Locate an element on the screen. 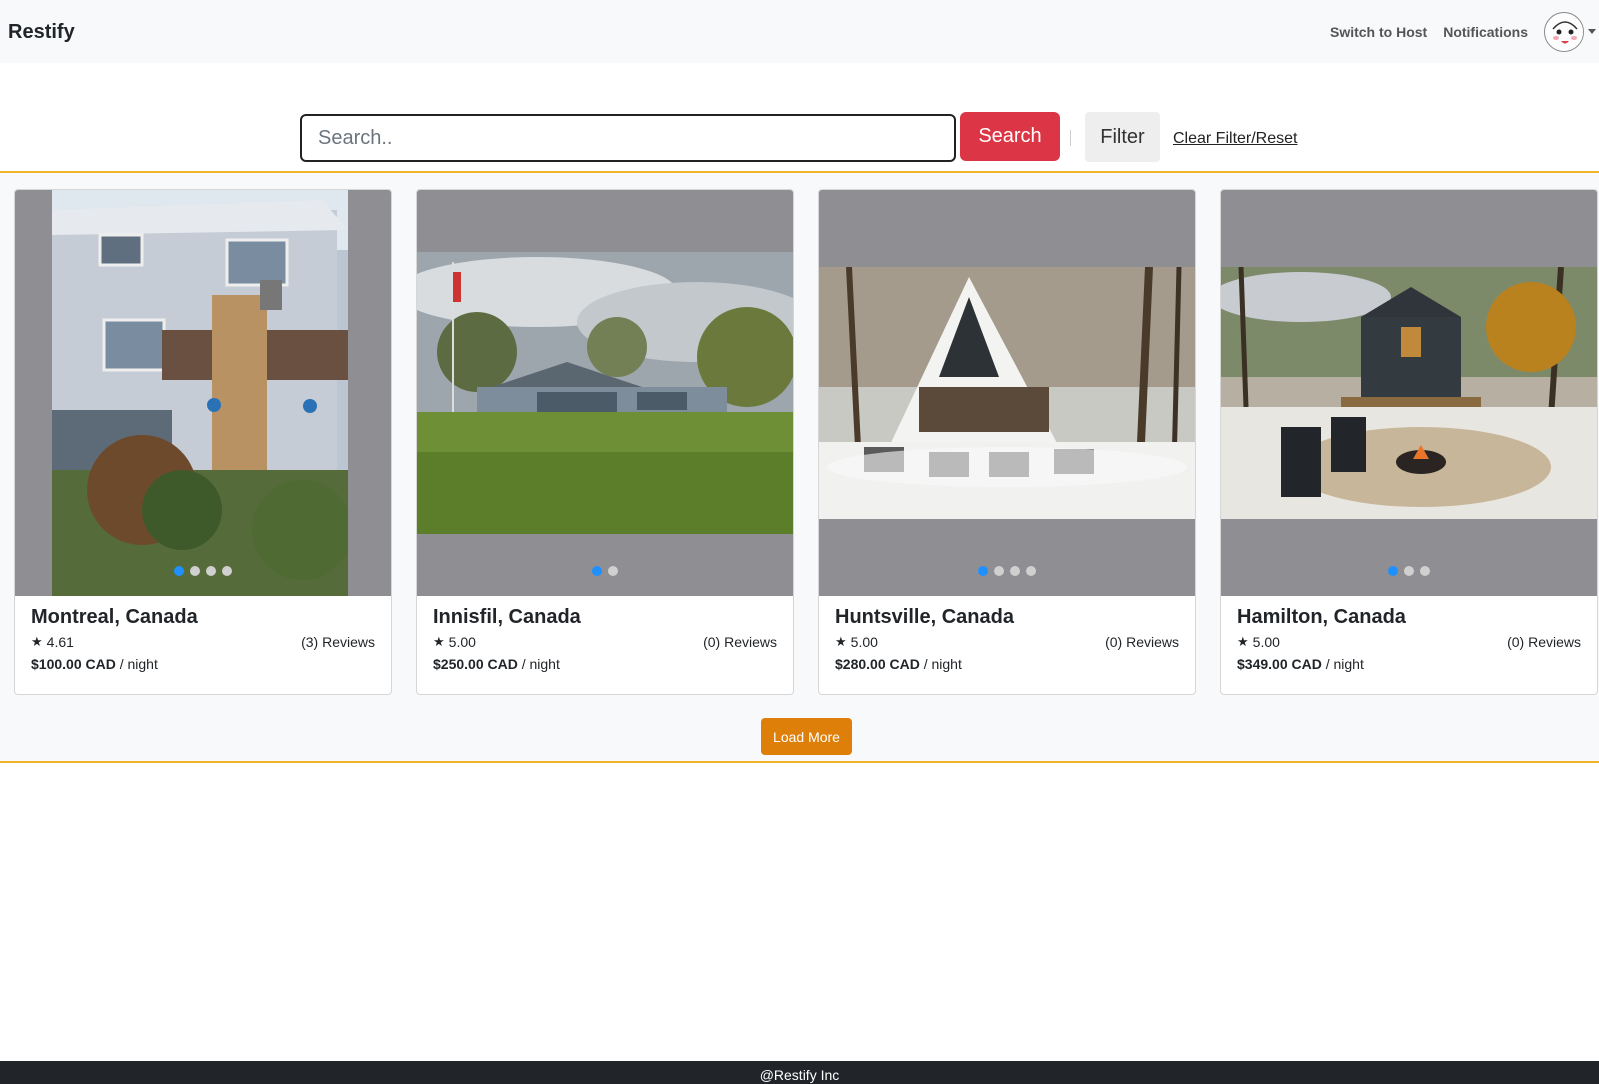 The width and height of the screenshot is (1599, 1084). account-menu-toggle is located at coordinates (1570, 31).